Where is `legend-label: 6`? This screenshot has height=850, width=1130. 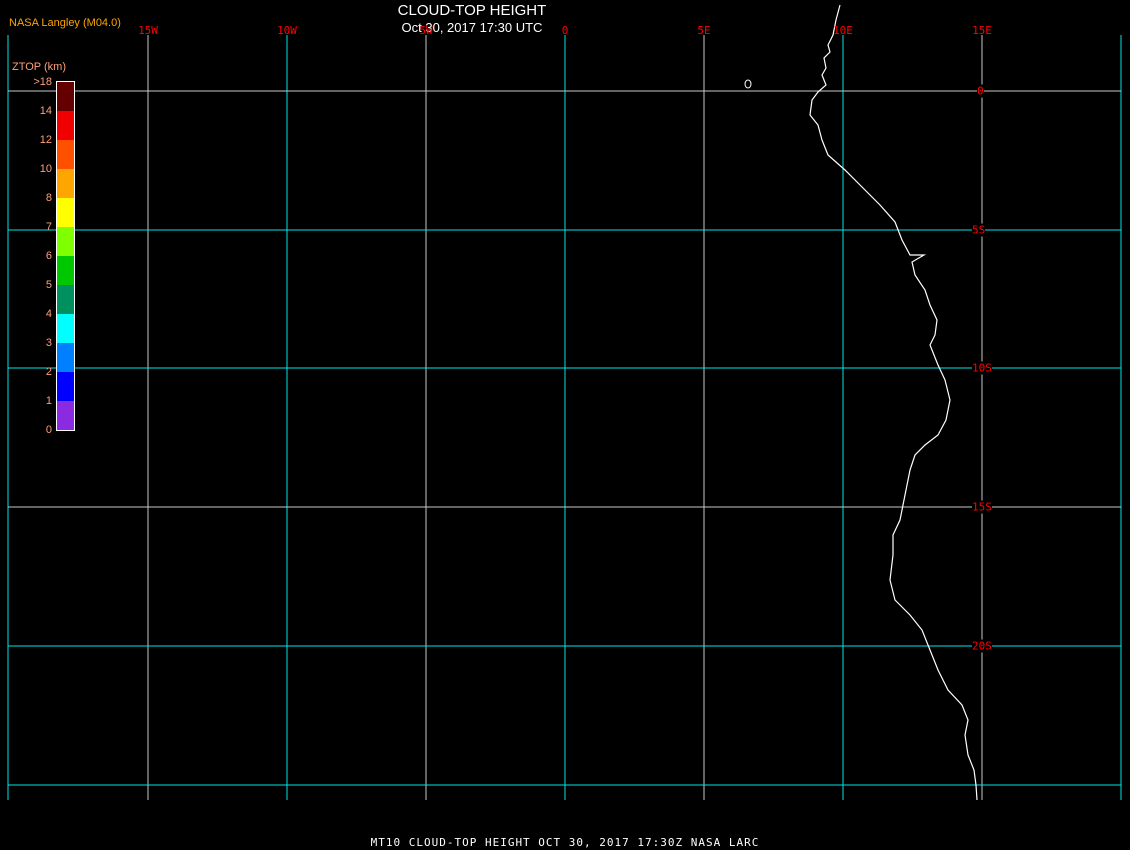
legend-label: 6 is located at coordinates (48, 256).